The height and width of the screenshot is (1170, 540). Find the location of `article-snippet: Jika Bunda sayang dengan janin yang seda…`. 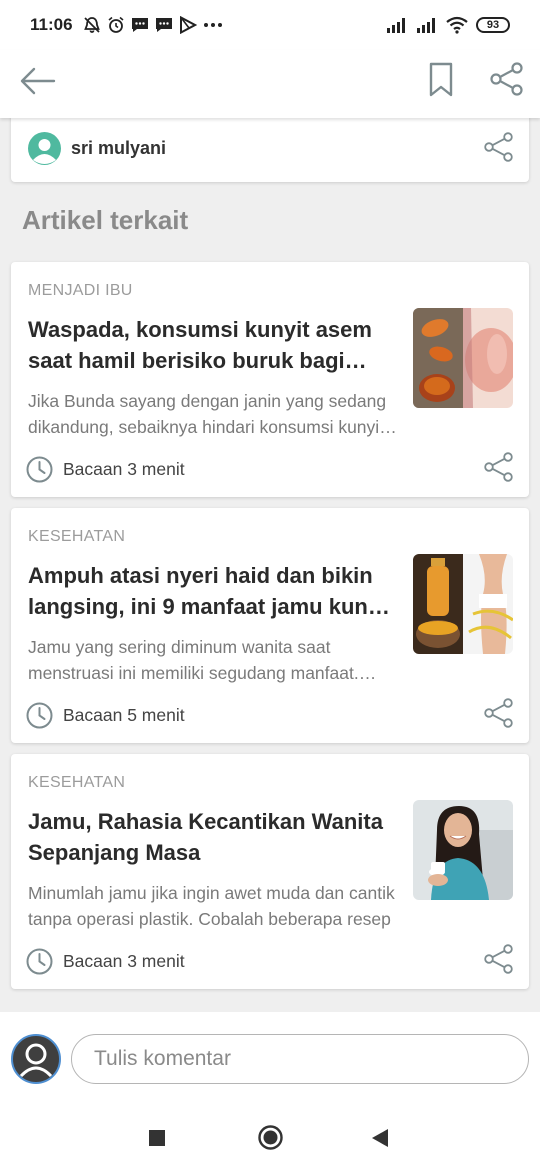

article-snippet: Jika Bunda sayang dengan janin yang seda… is located at coordinates (207, 414).